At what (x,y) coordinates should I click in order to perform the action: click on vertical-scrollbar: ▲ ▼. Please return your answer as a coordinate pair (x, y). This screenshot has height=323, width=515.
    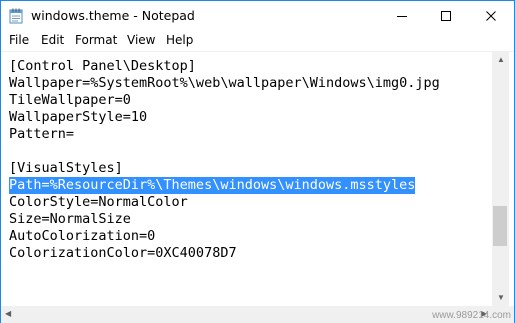
    Looking at the image, I should click on (500, 179).